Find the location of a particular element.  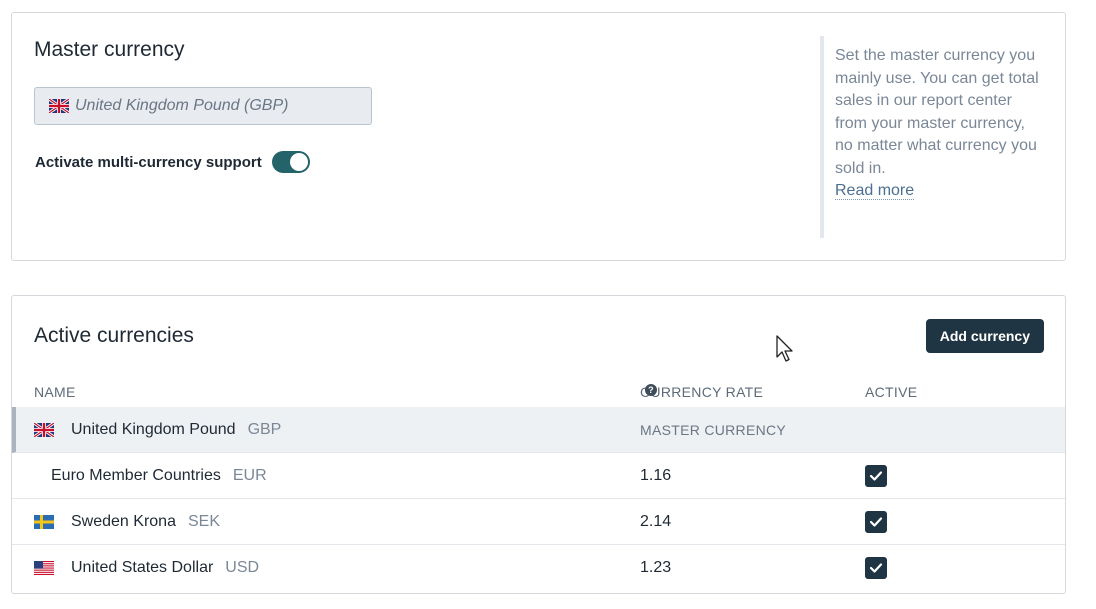

currency-name-cell: Euro Member Countries EUR is located at coordinates (159, 476).